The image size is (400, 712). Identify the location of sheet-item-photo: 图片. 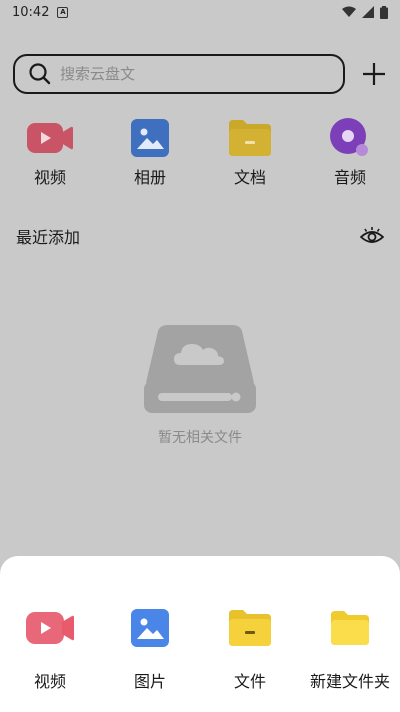
(150, 659).